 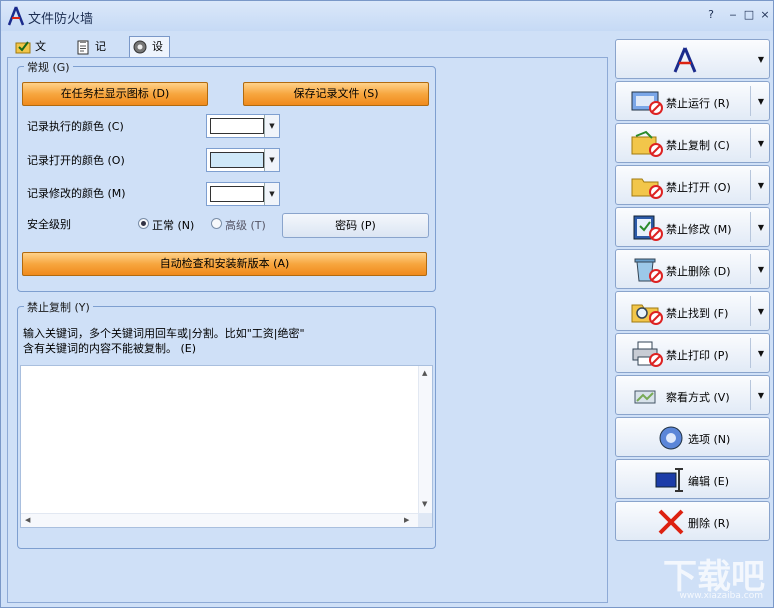 I want to click on gear-icon, so click(x=140, y=47).